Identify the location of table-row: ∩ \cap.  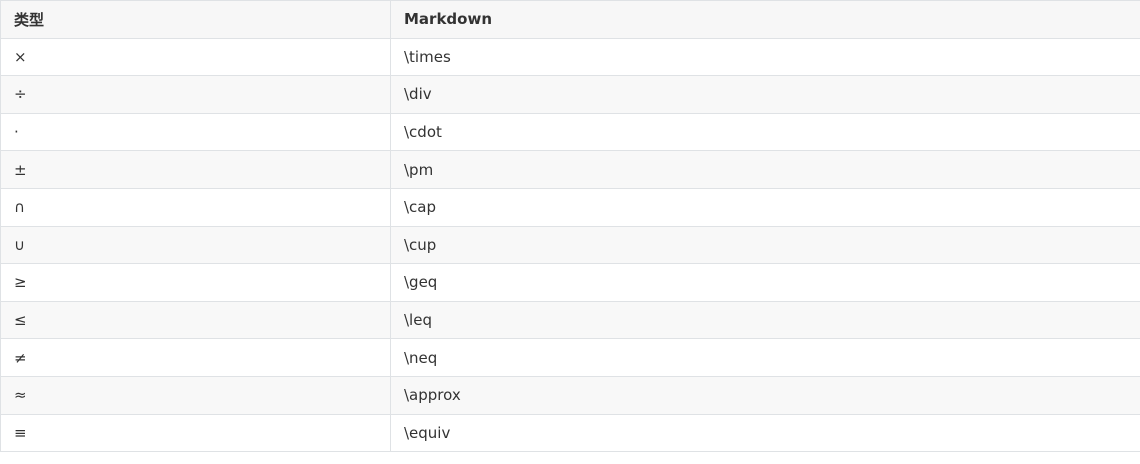
(570, 207).